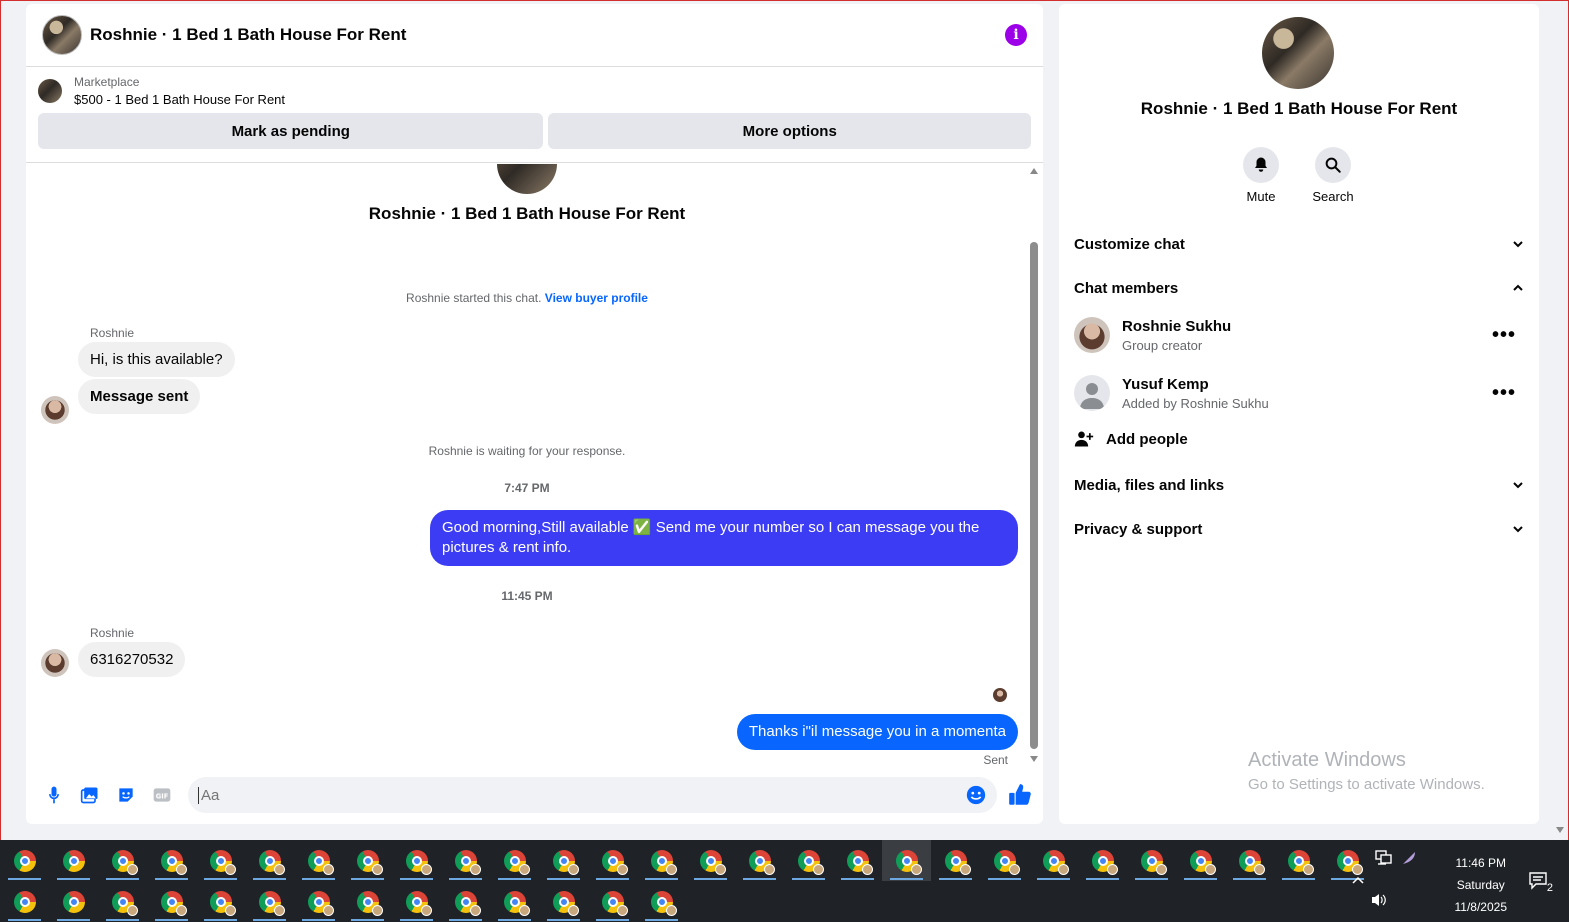  I want to click on emoji-icon, so click(976, 795).